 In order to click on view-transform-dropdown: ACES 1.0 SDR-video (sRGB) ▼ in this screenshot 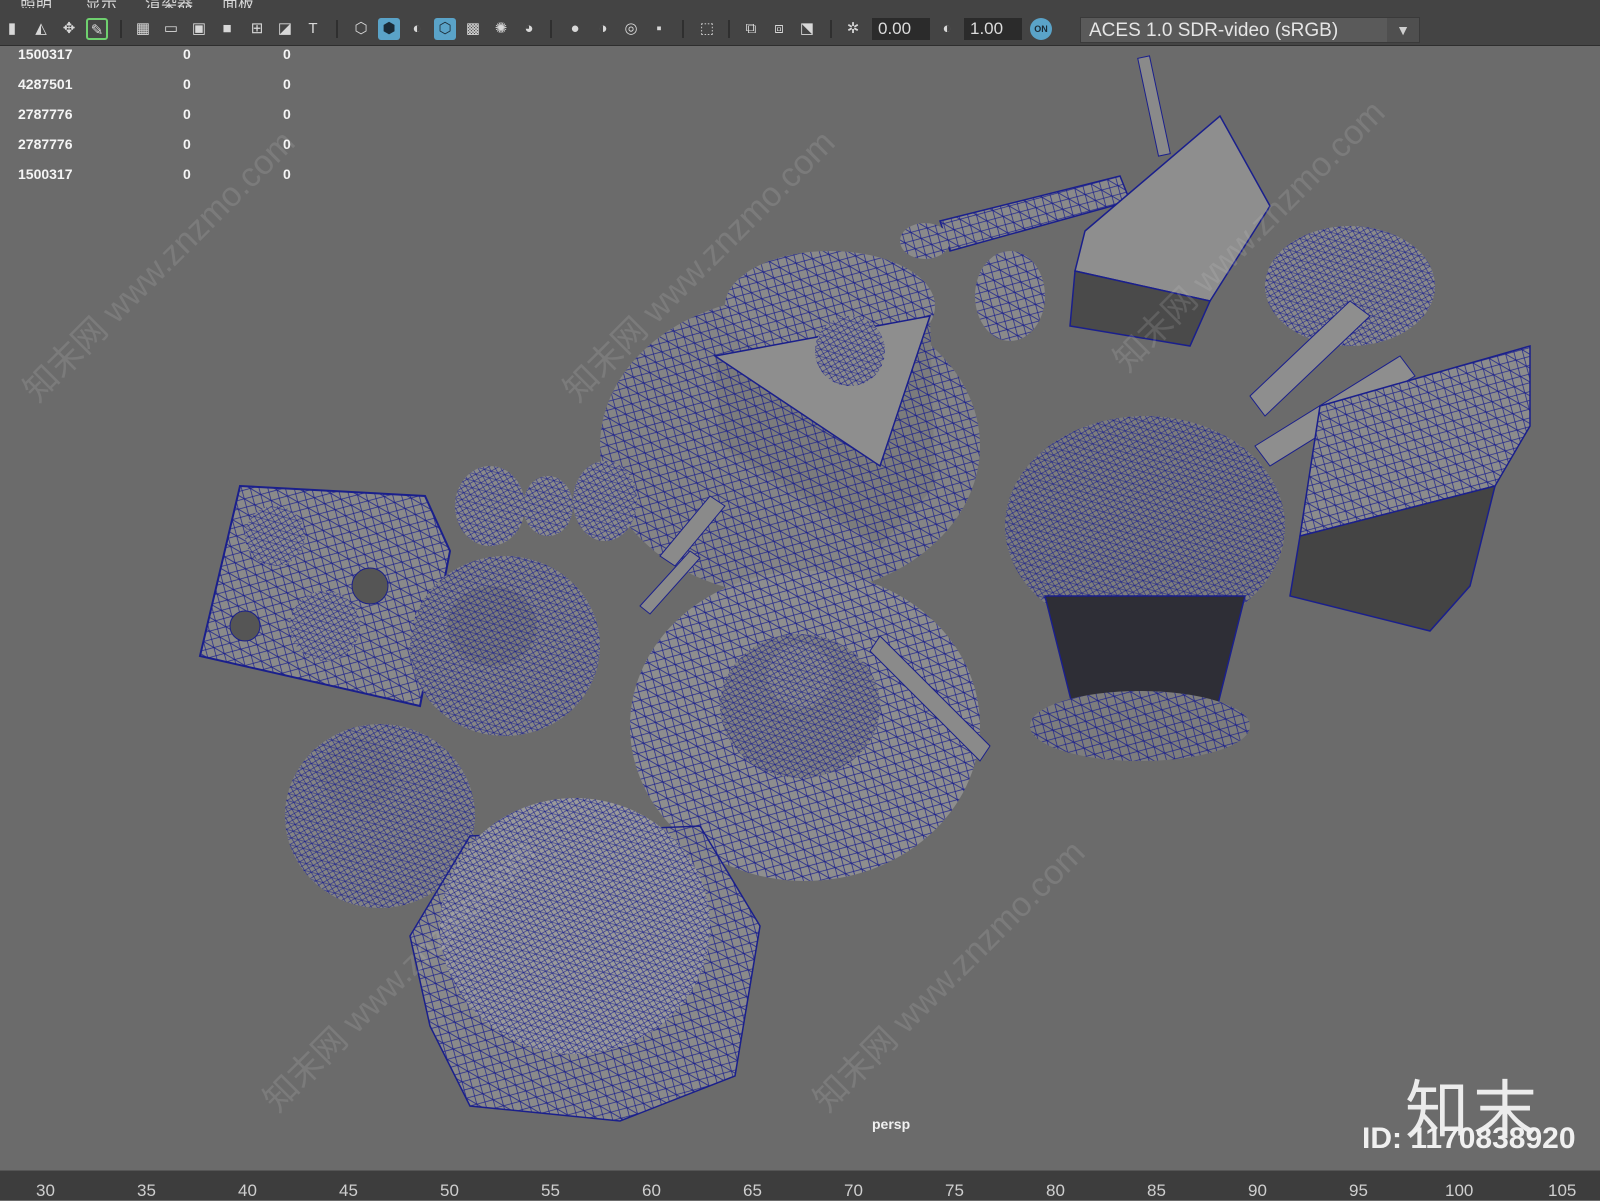, I will do `click(1250, 30)`.